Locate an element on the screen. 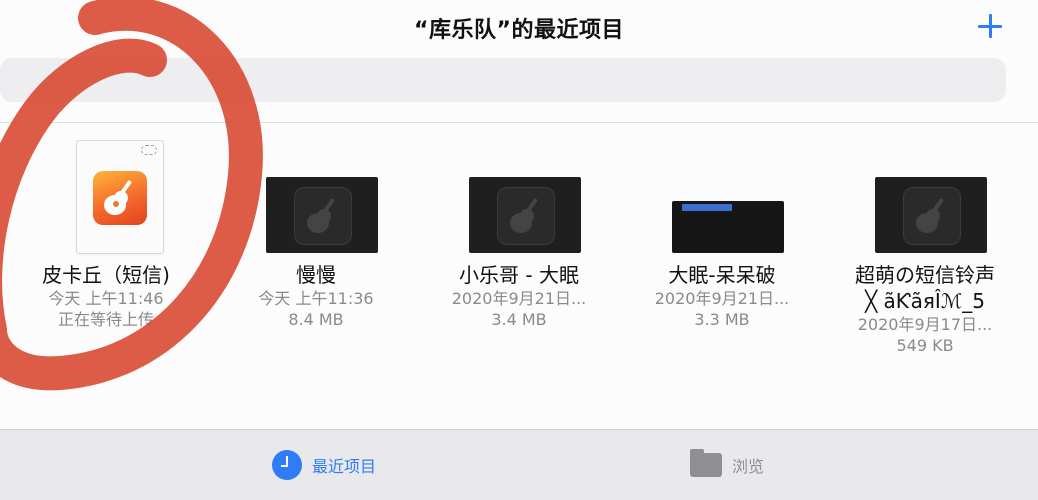 The width and height of the screenshot is (1038, 500). file-item-manman: 慢慢 今天 上午11:36 8.4 MB is located at coordinates (316, 235).